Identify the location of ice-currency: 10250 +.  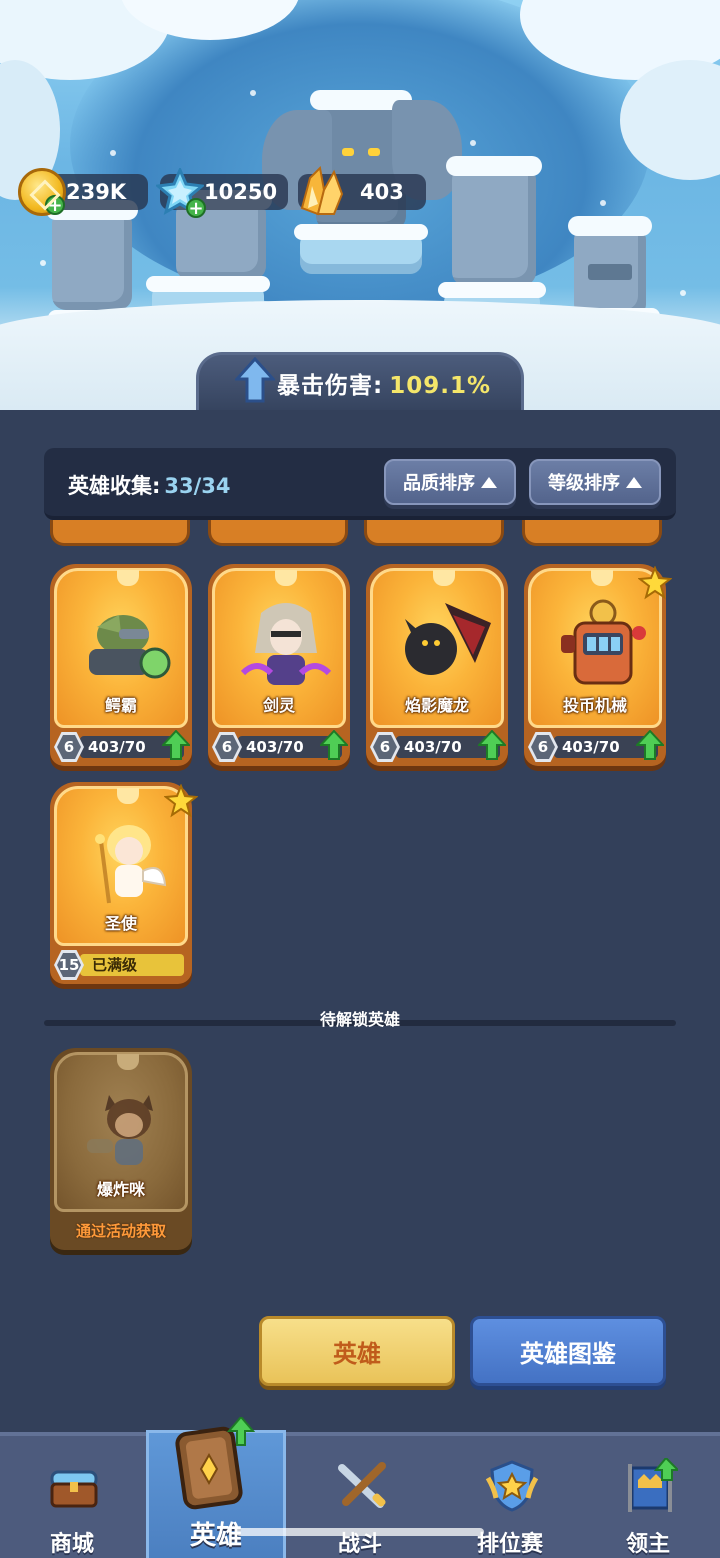
(221, 192).